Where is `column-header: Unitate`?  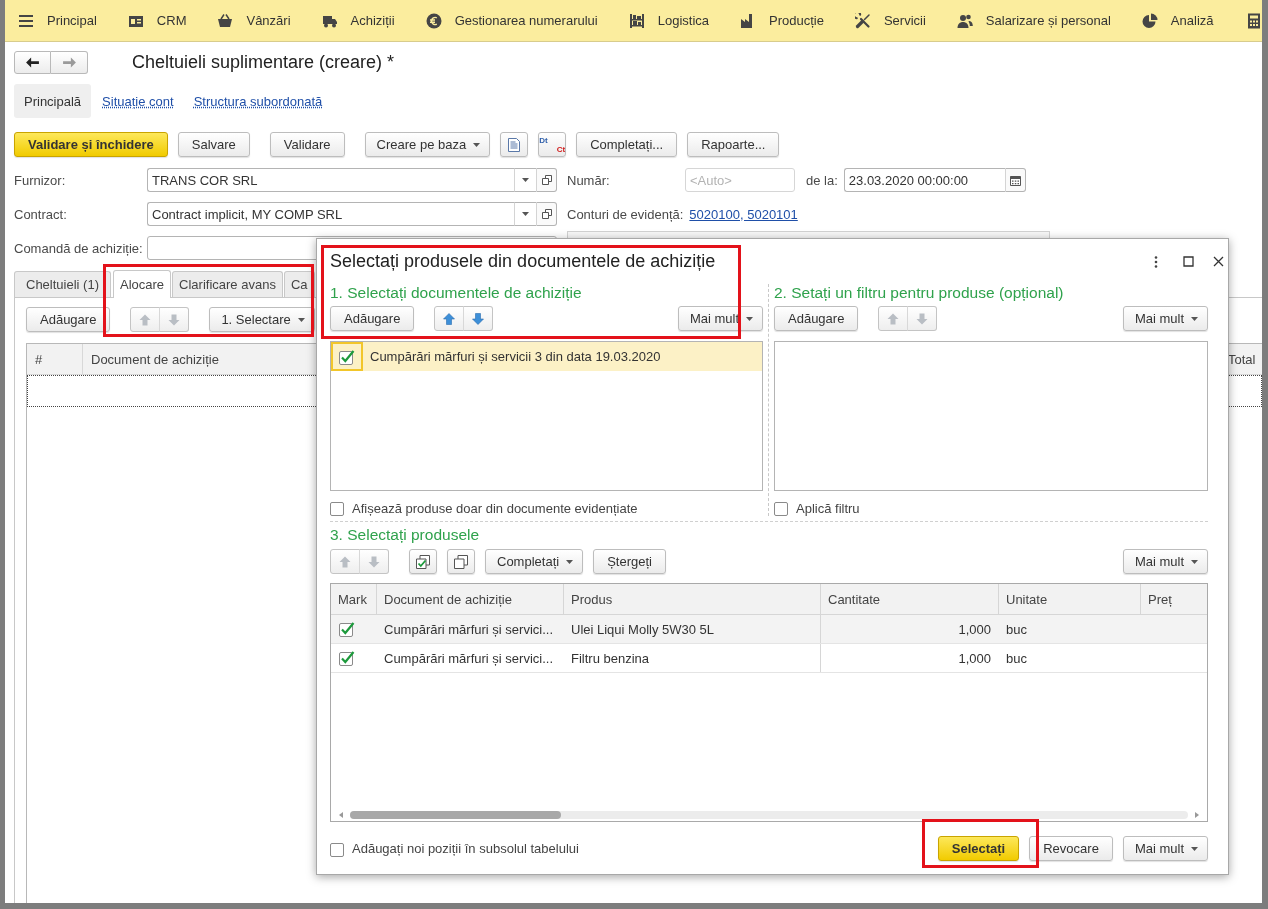 column-header: Unitate is located at coordinates (1070, 599).